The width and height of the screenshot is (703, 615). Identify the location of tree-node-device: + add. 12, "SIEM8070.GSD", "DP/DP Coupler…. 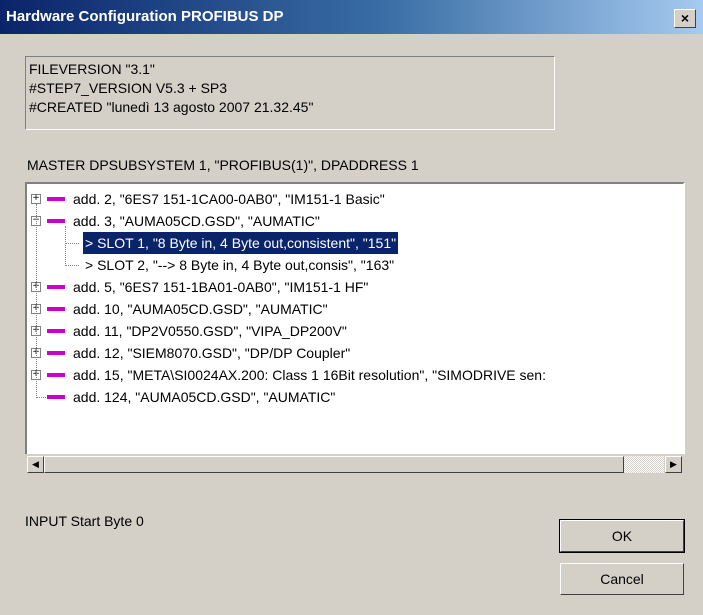
(355, 353).